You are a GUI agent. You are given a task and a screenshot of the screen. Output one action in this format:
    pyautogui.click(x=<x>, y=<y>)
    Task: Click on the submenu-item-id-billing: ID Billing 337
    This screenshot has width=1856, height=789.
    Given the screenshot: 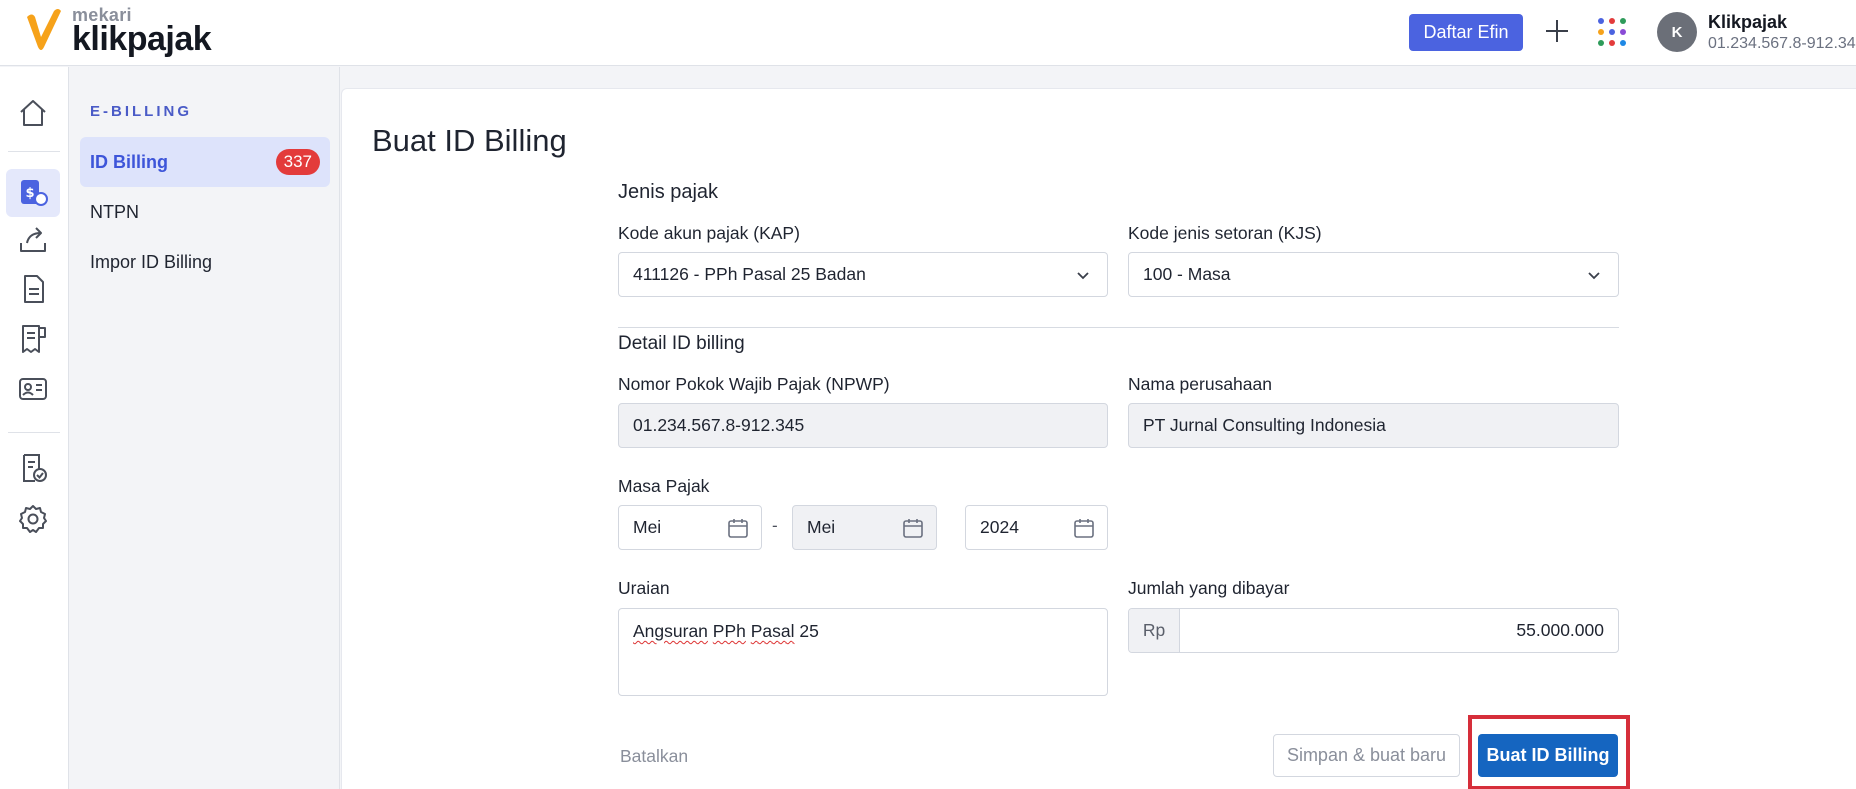 What is the action you would take?
    pyautogui.click(x=205, y=162)
    